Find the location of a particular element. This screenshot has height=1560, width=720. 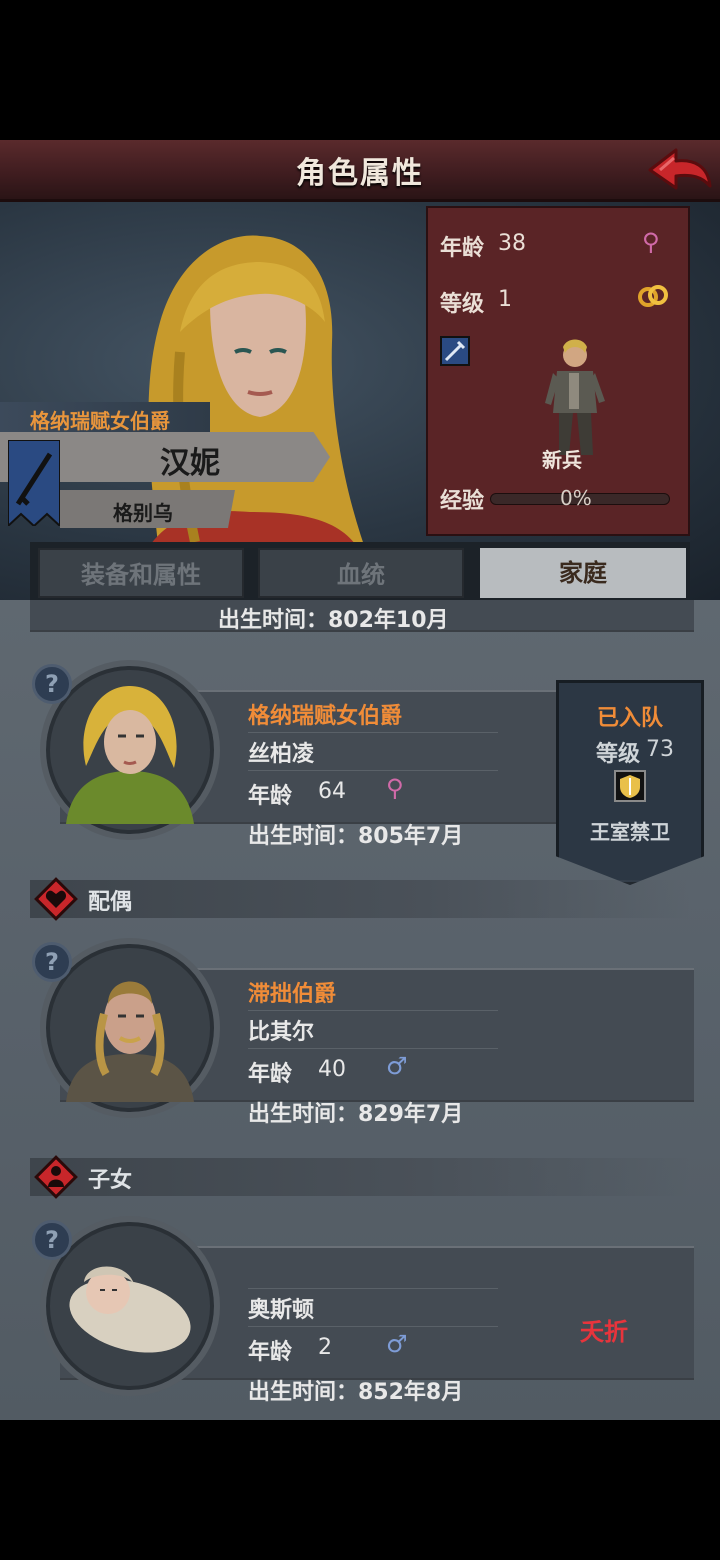

party-level: 73 is located at coordinates (660, 749).